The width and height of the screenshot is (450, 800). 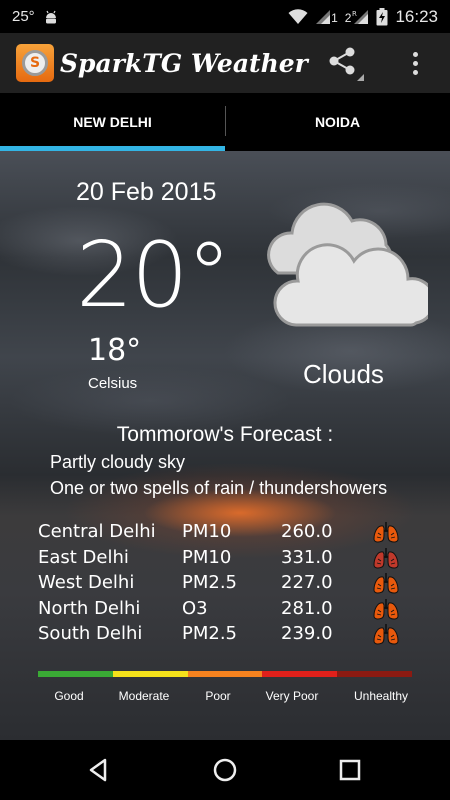 I want to click on pollutant-value: 239.0, so click(x=307, y=633).